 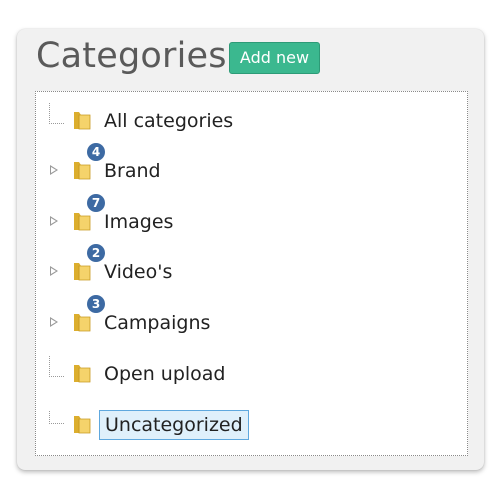 I want to click on tree-item-brand: 4 Brand, so click(x=251, y=167).